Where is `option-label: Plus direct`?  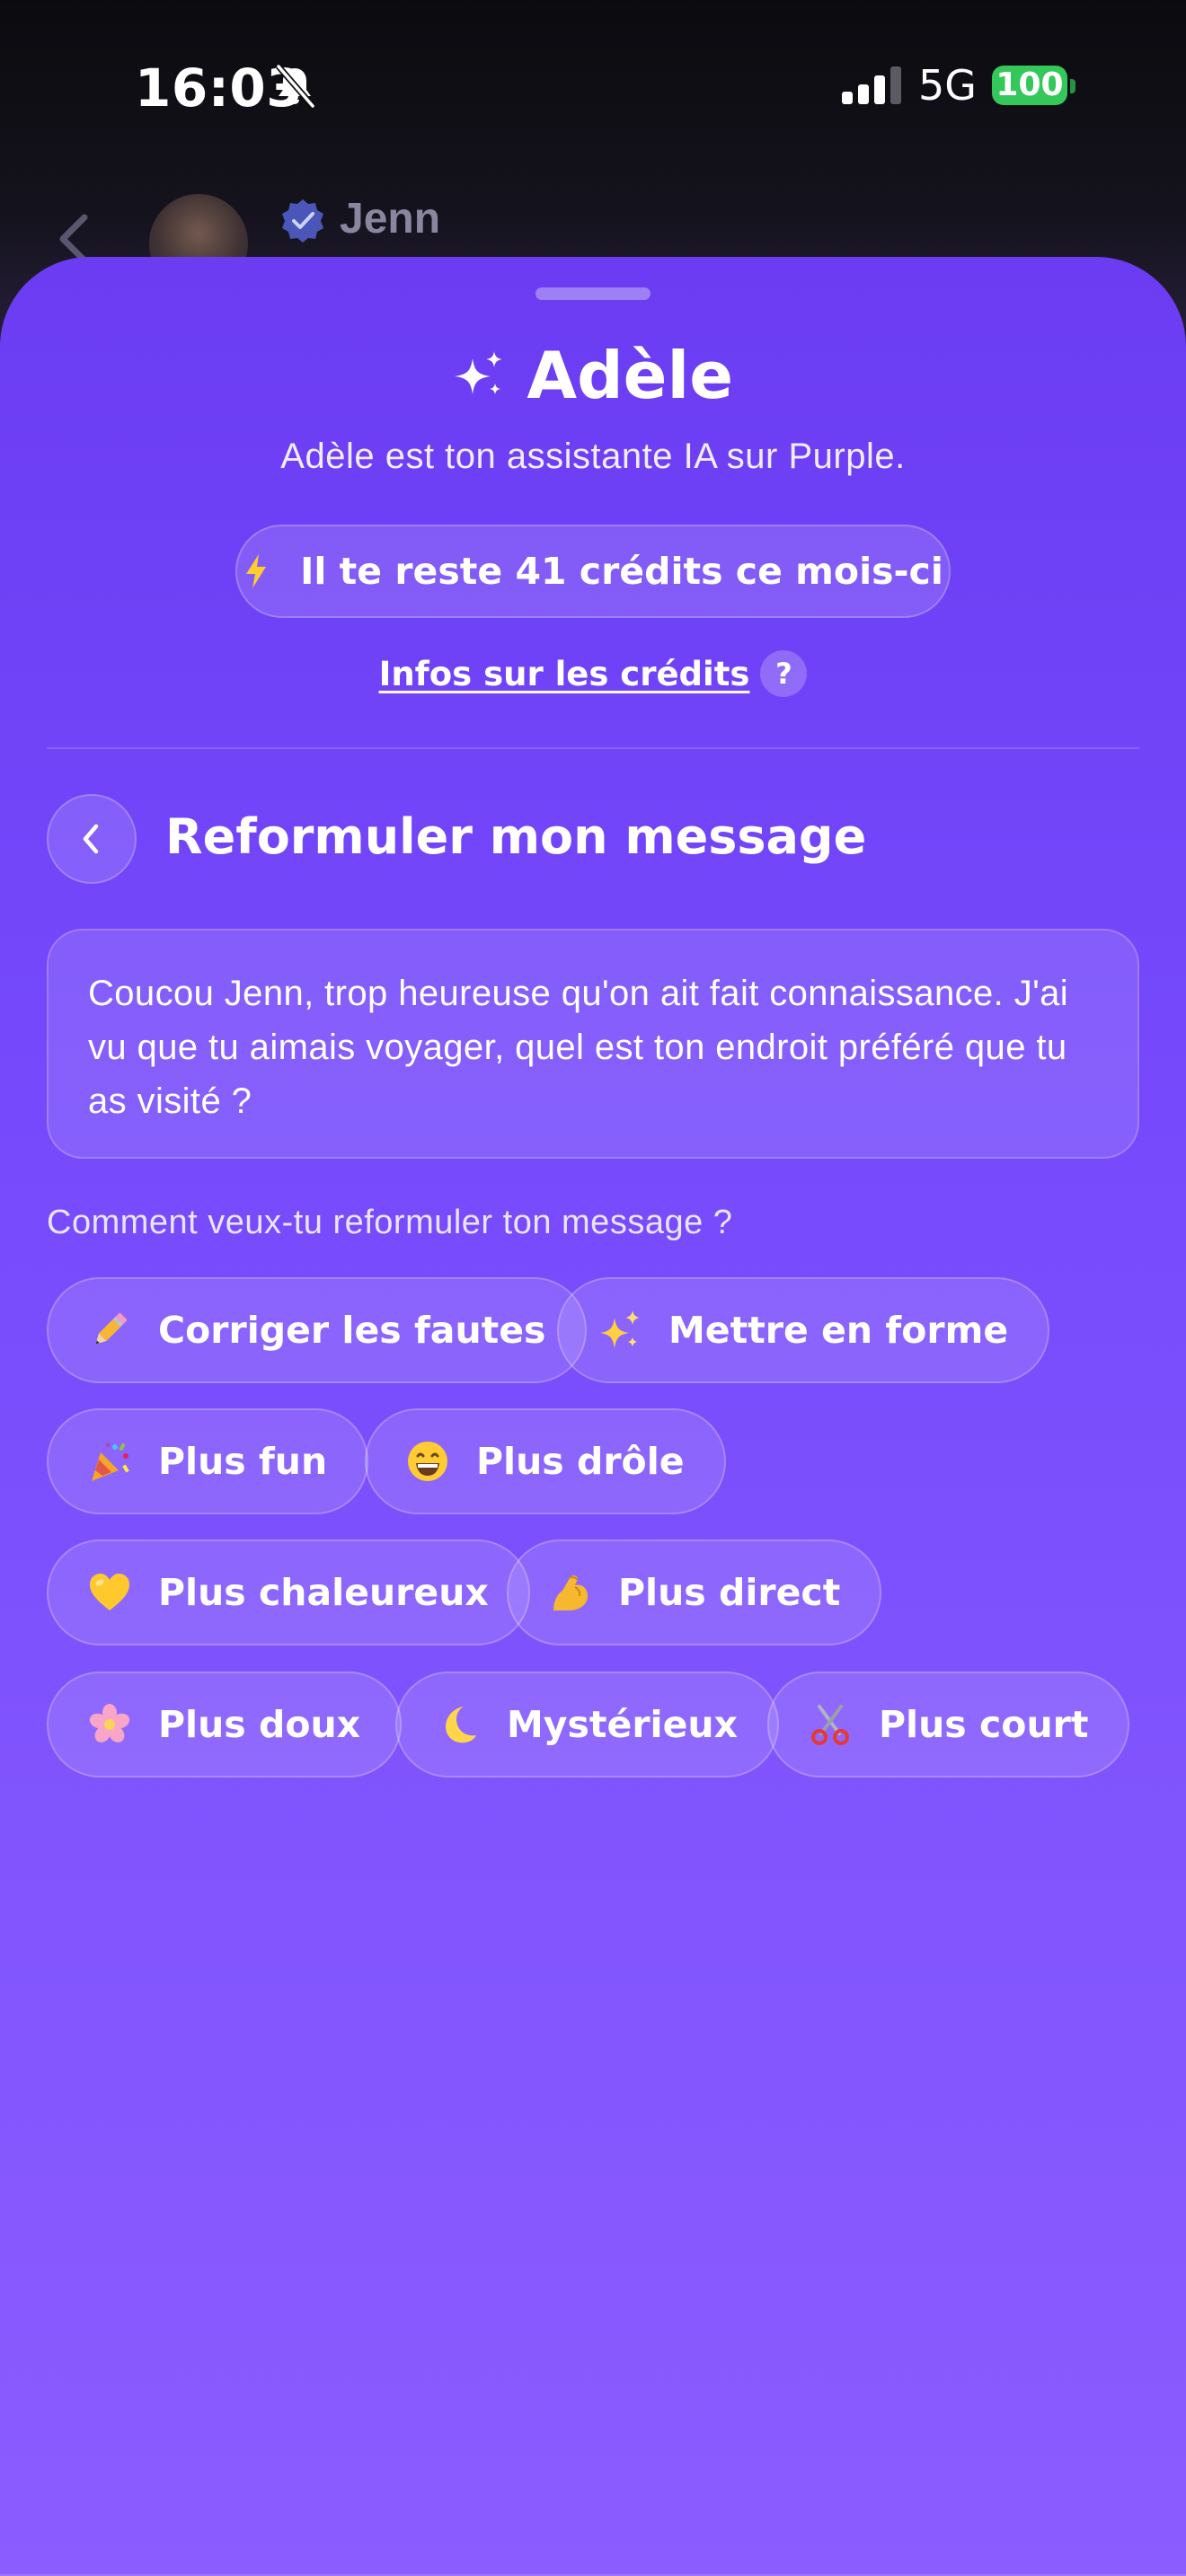 option-label: Plus direct is located at coordinates (729, 1592).